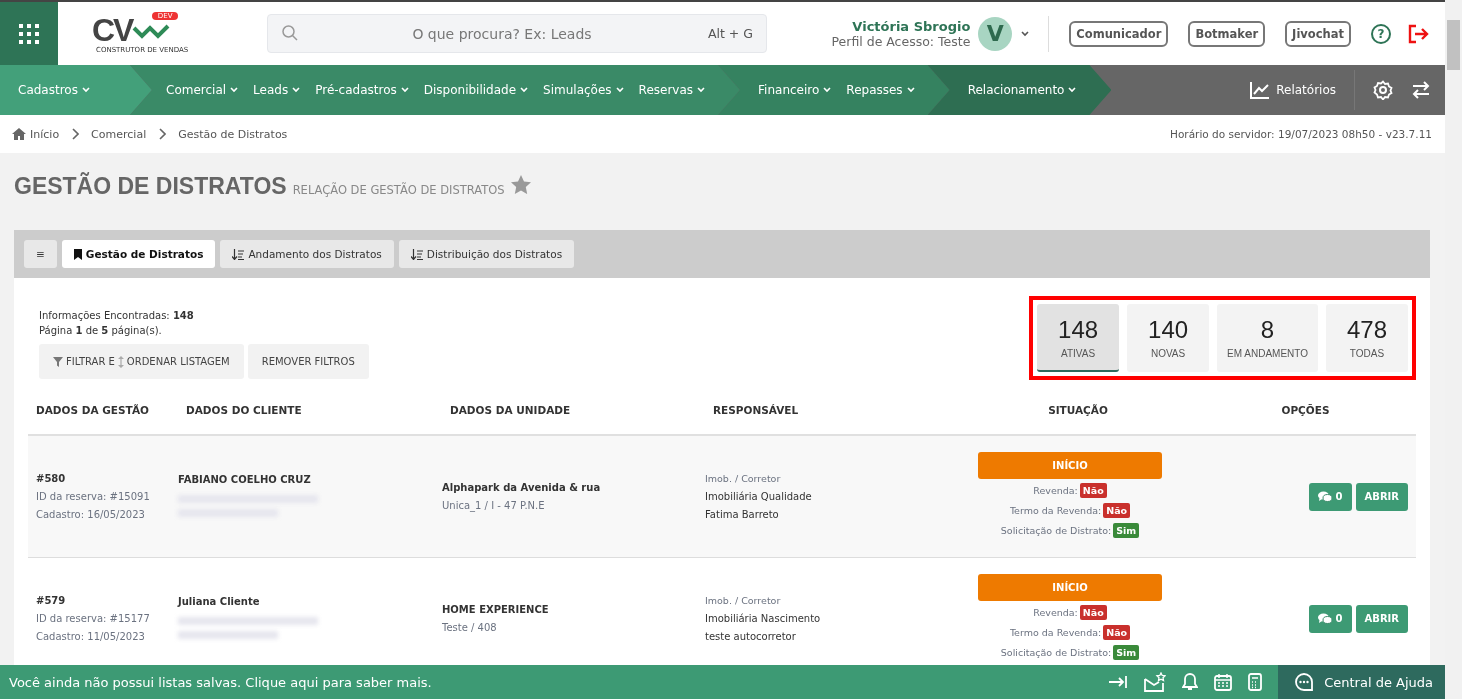 The height and width of the screenshot is (699, 1462). Describe the element at coordinates (1255, 682) in the screenshot. I see `calculator-icon` at that location.